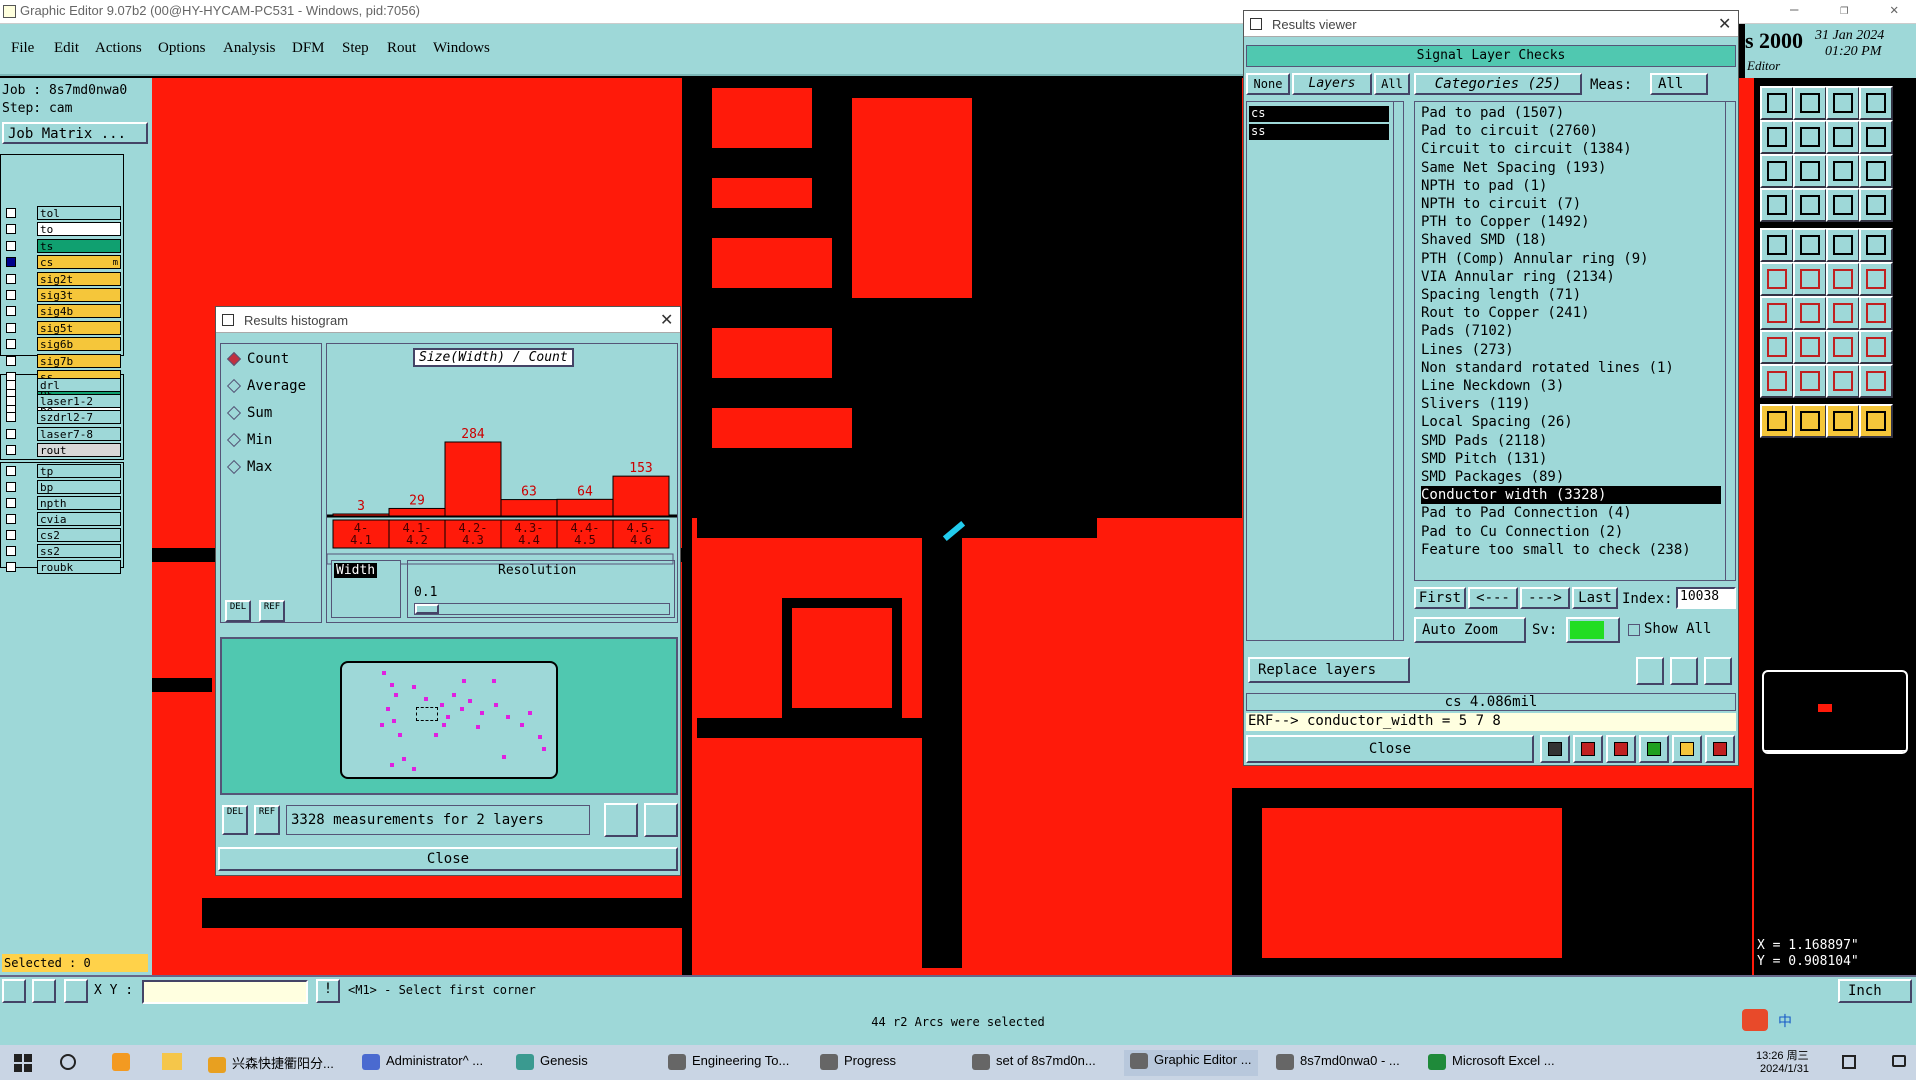 The width and height of the screenshot is (1916, 1080). I want to click on tool-erase-icon, so click(1810, 245).